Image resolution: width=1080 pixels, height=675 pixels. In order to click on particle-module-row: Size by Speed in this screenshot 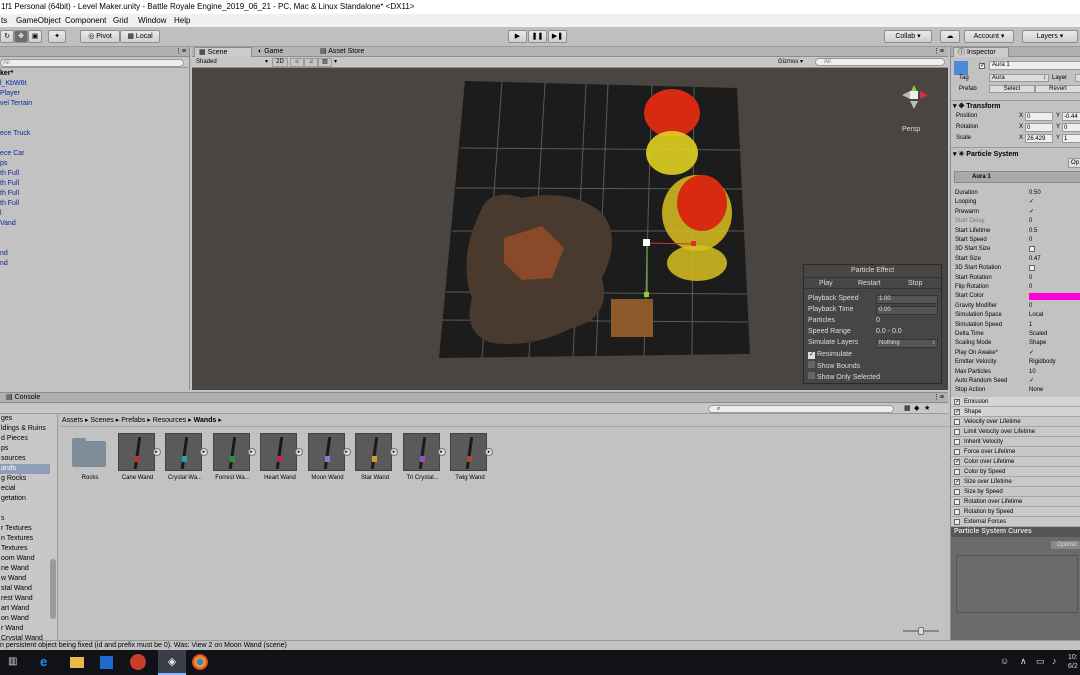, I will do `click(1015, 492)`.